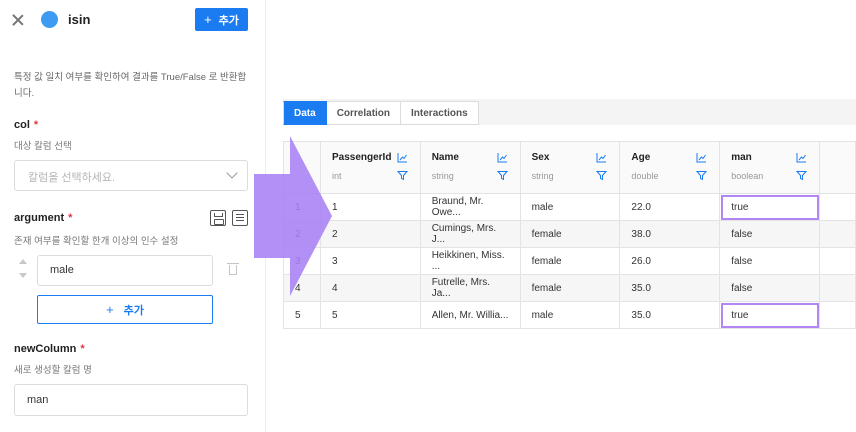 This screenshot has width=856, height=432. Describe the element at coordinates (302, 315) in the screenshot. I see `row-index: 5` at that location.